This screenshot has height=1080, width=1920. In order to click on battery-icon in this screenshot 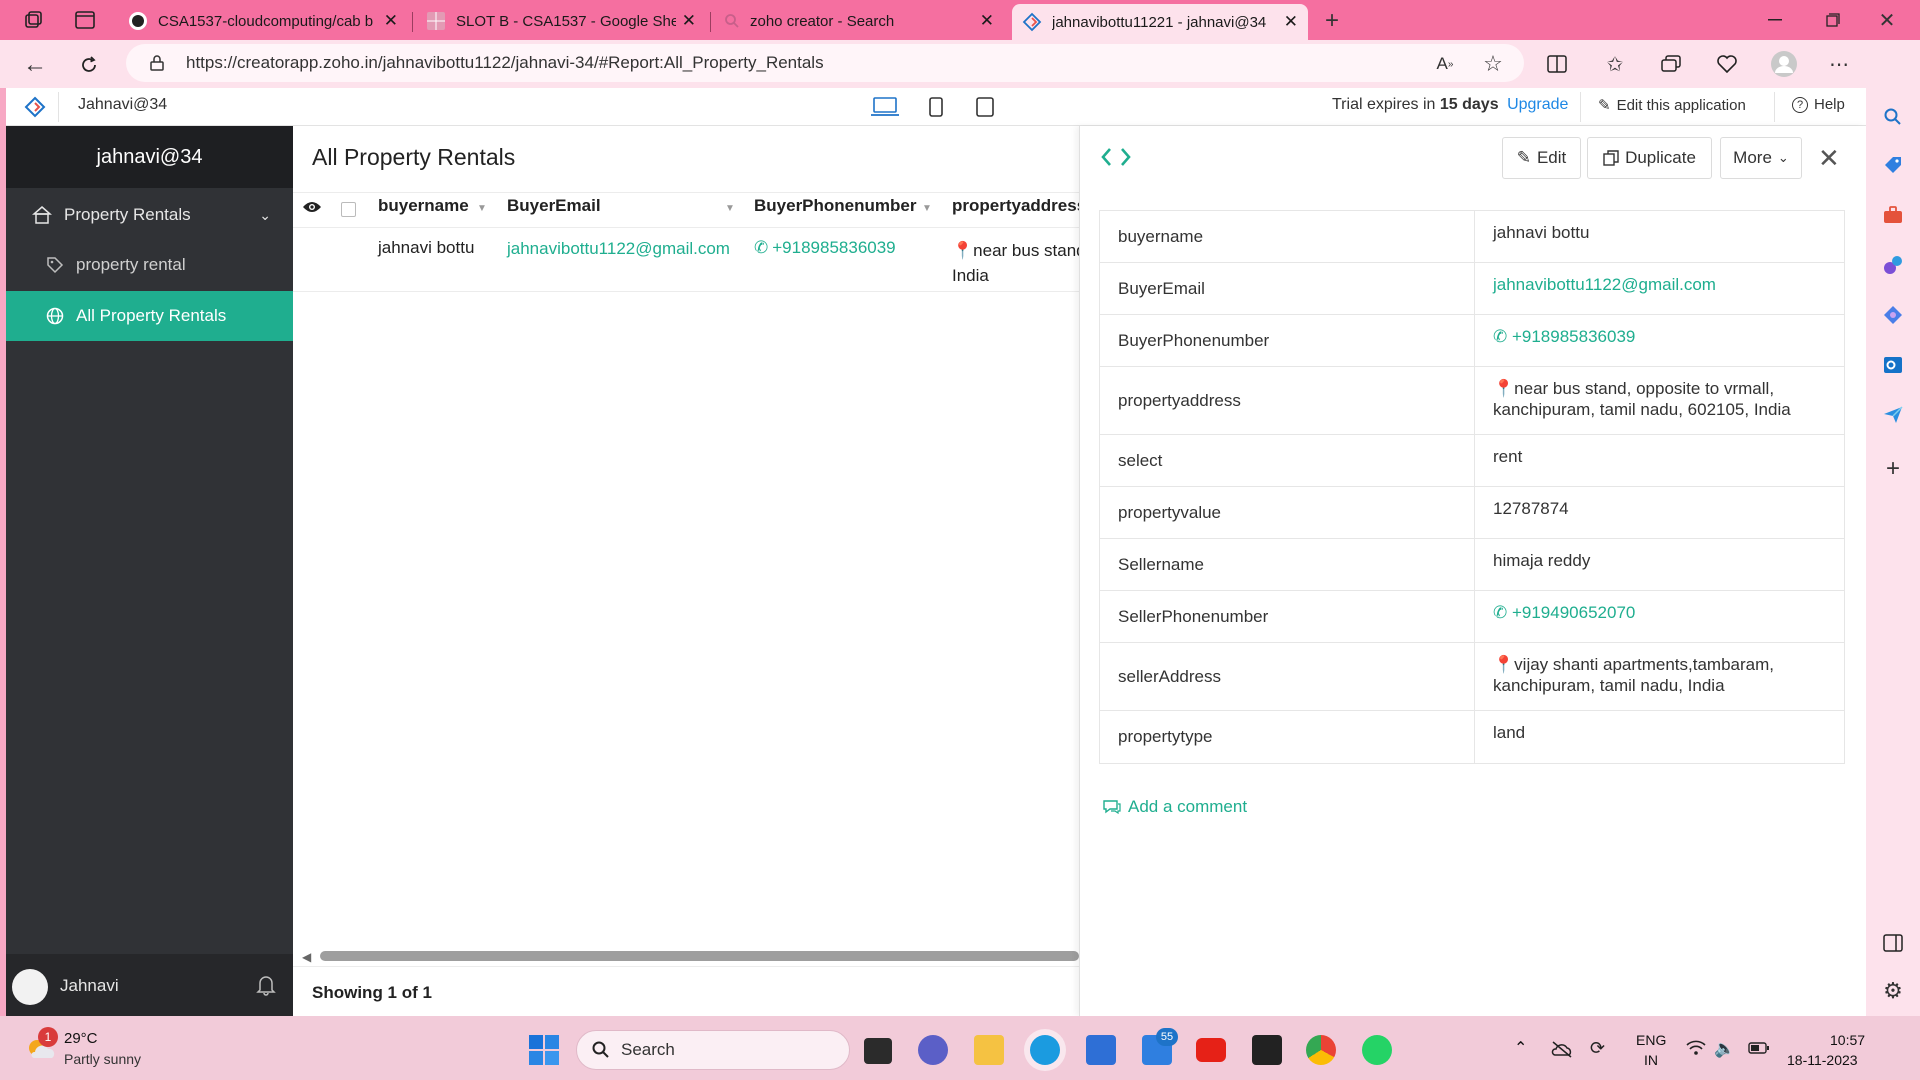, I will do `click(1759, 1048)`.